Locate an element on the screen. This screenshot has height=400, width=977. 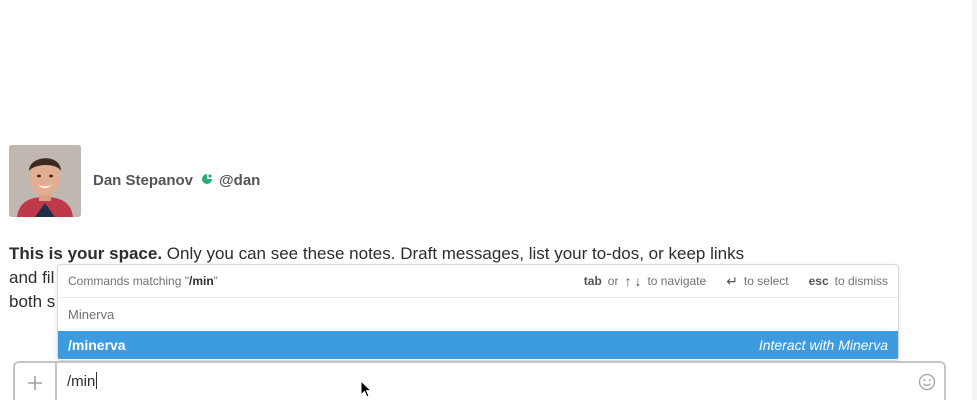
profile-header: Dan Stepanov @dan is located at coordinates (176, 180).